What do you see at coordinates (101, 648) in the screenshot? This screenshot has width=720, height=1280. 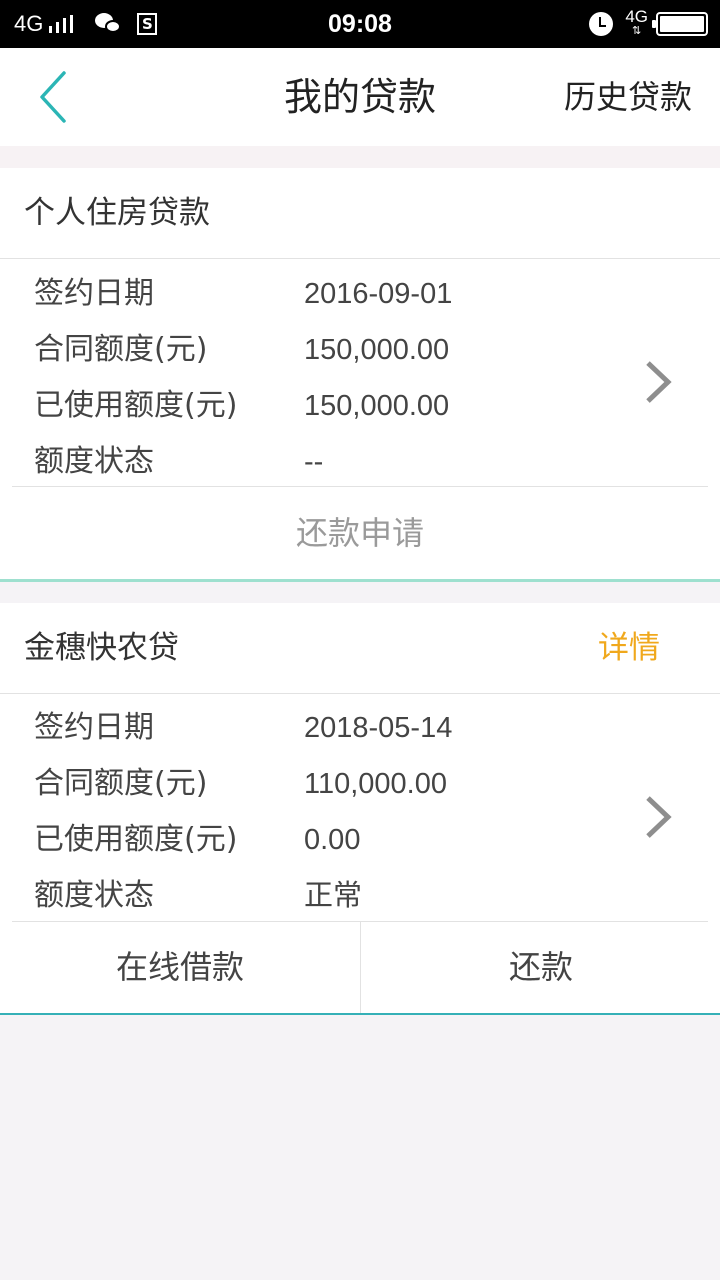 I see `loan-title: 金穗快农贷` at bounding box center [101, 648].